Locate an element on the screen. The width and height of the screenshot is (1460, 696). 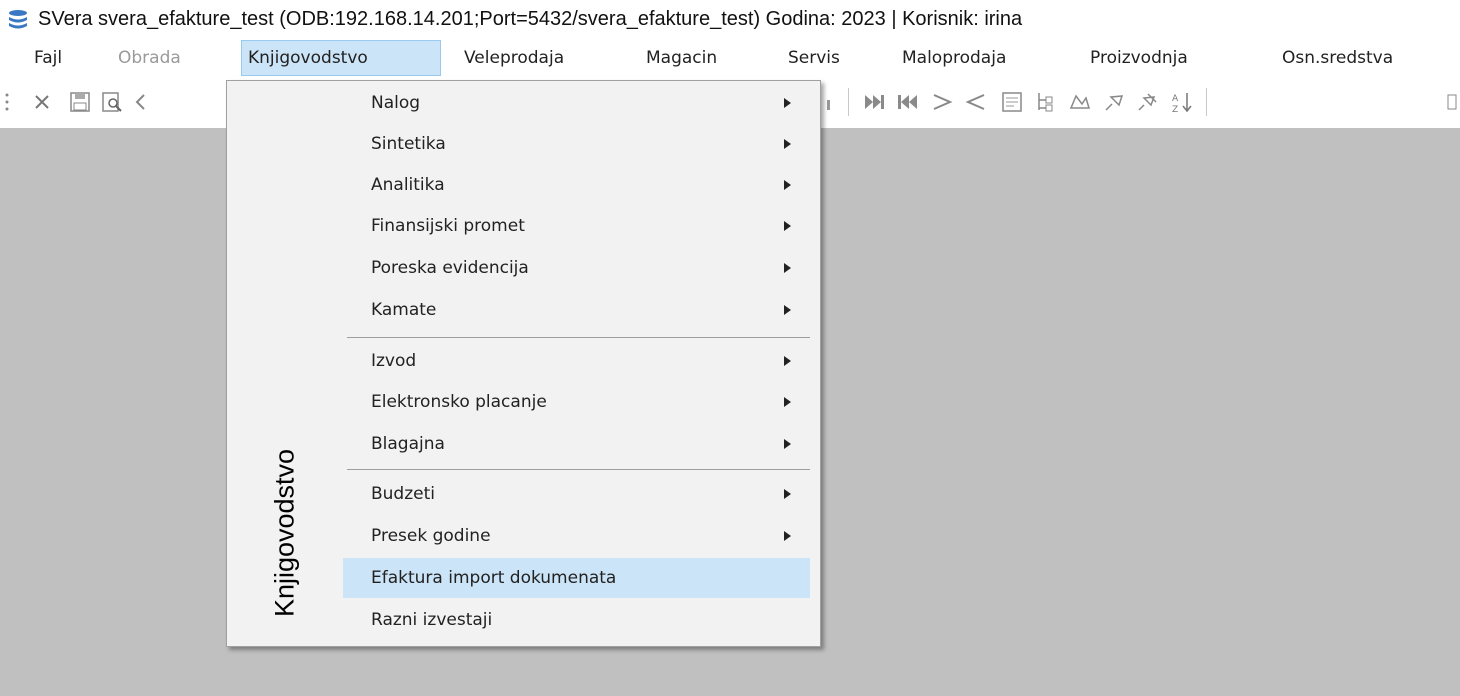
greater-icon is located at coordinates (942, 102).